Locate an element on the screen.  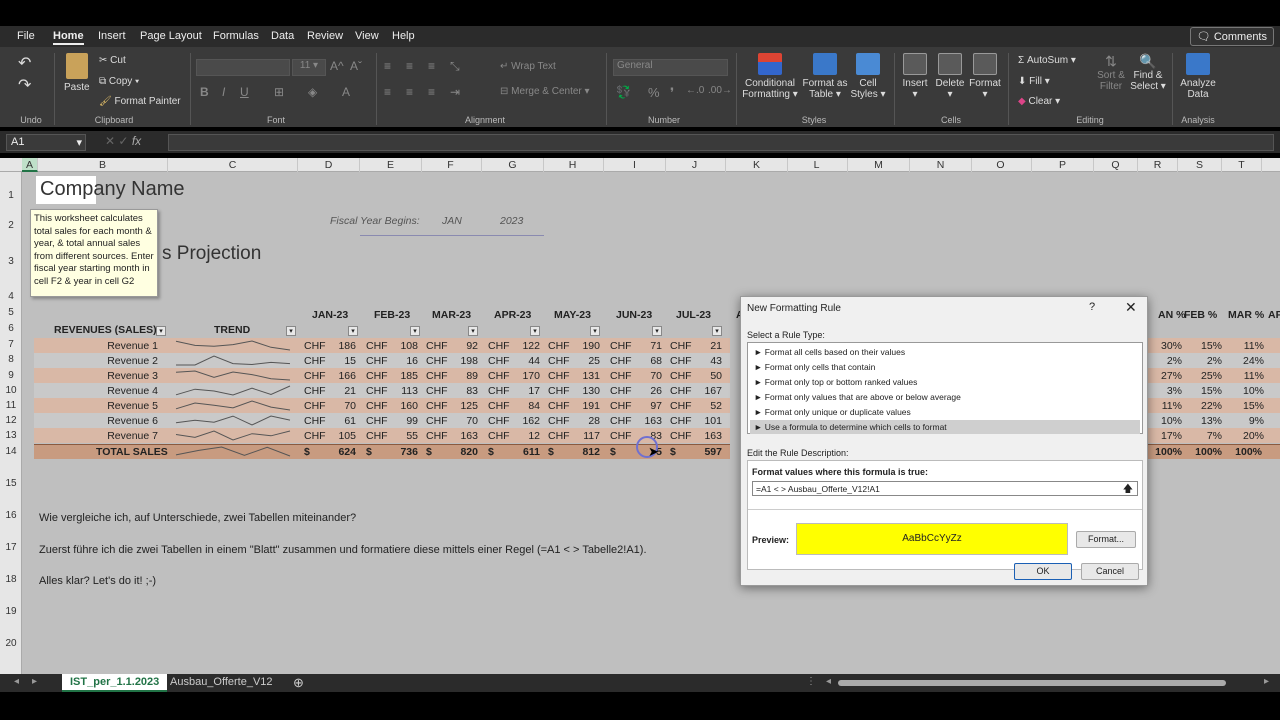
menu-insert: Insert is located at coordinates (112, 36).